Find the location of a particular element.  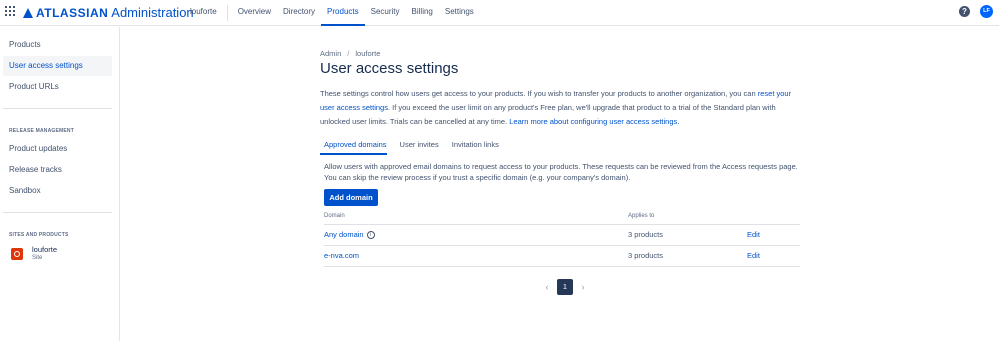

release-management-heading: RELEASE MANAGEMENT is located at coordinates (41, 131).